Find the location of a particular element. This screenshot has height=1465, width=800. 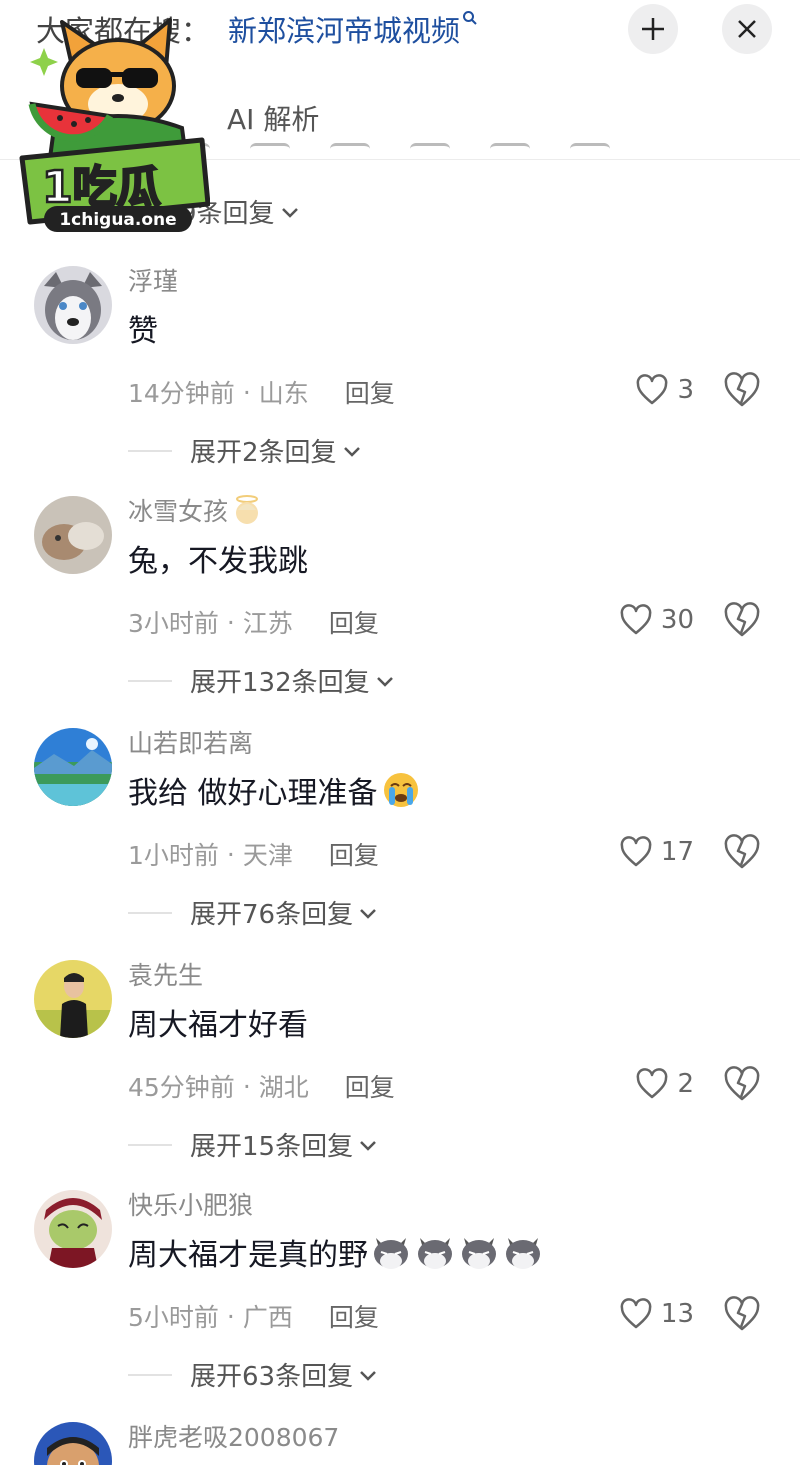

comment-time: 45分钟前 is located at coordinates (181, 1087).